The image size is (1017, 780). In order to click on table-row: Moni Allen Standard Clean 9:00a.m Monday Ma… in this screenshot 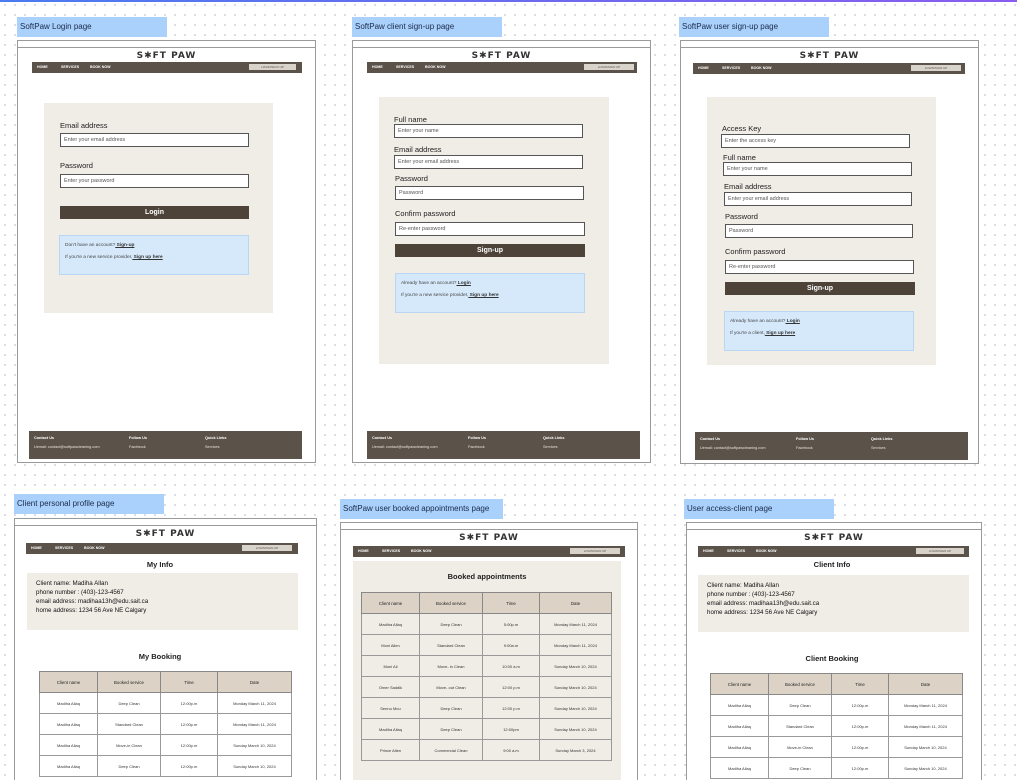, I will do `click(486, 645)`.